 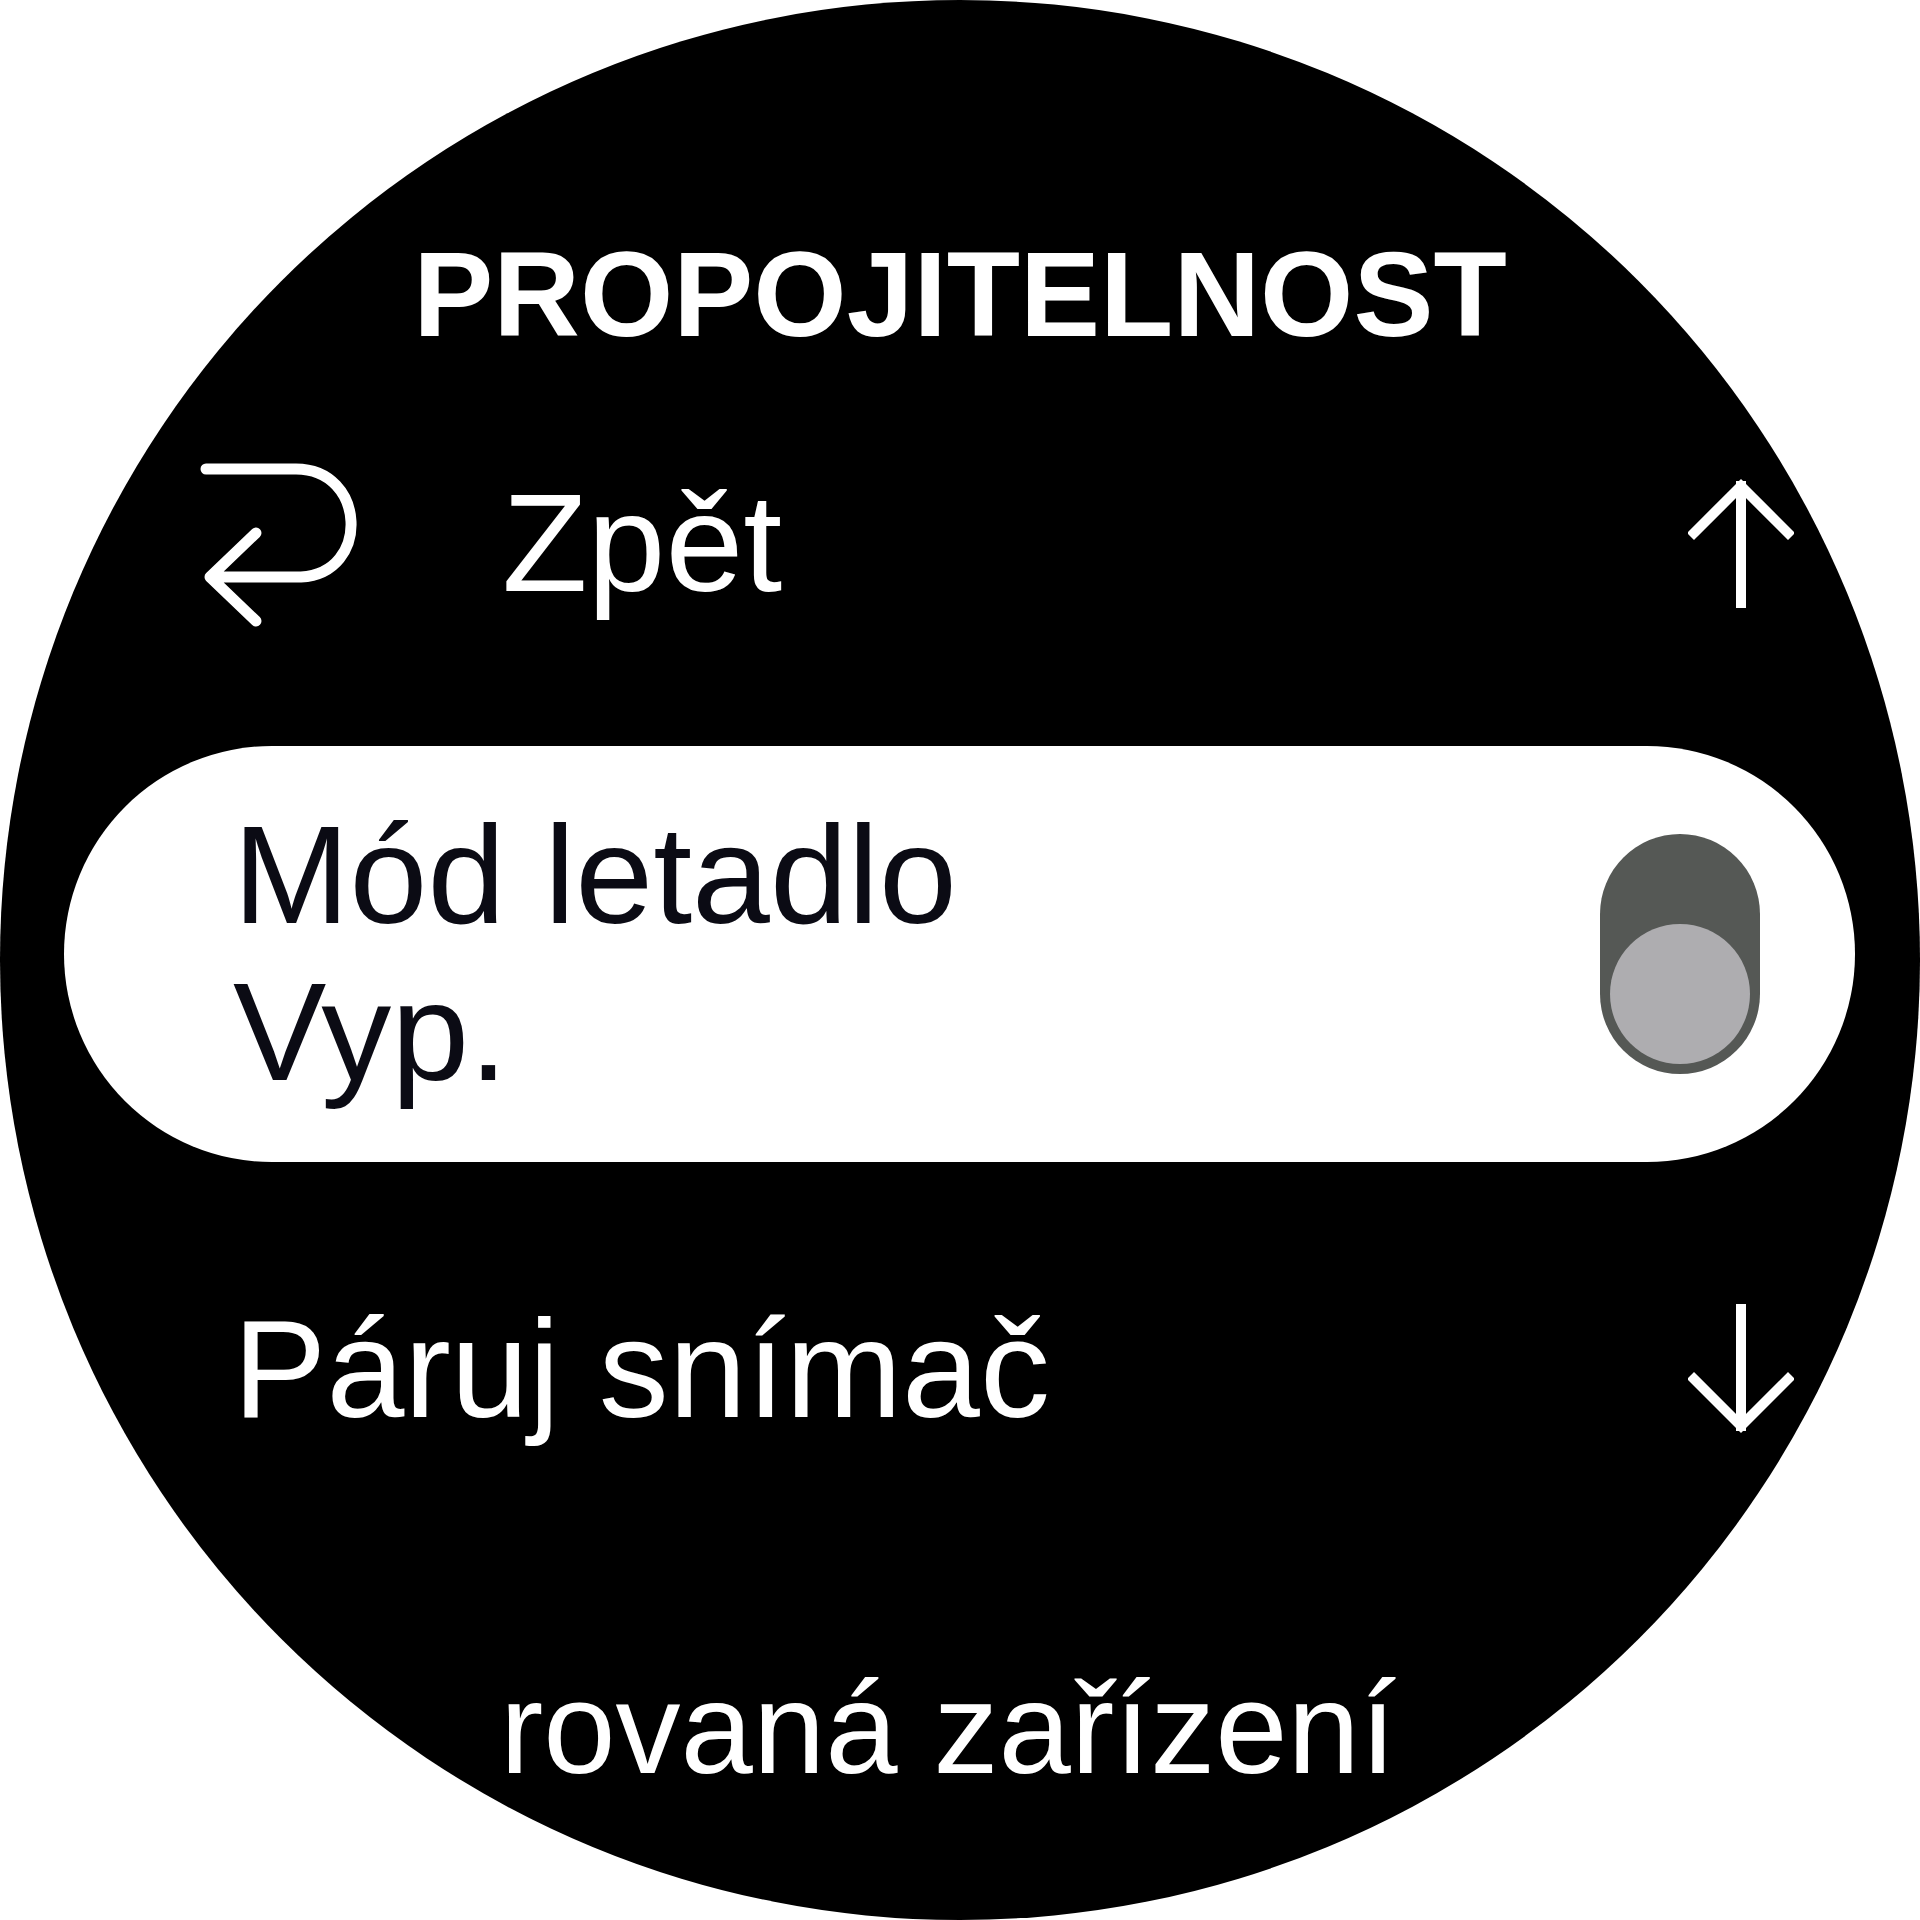 What do you see at coordinates (642, 1369) in the screenshot?
I see `menu-item-label: Páruj snímač` at bounding box center [642, 1369].